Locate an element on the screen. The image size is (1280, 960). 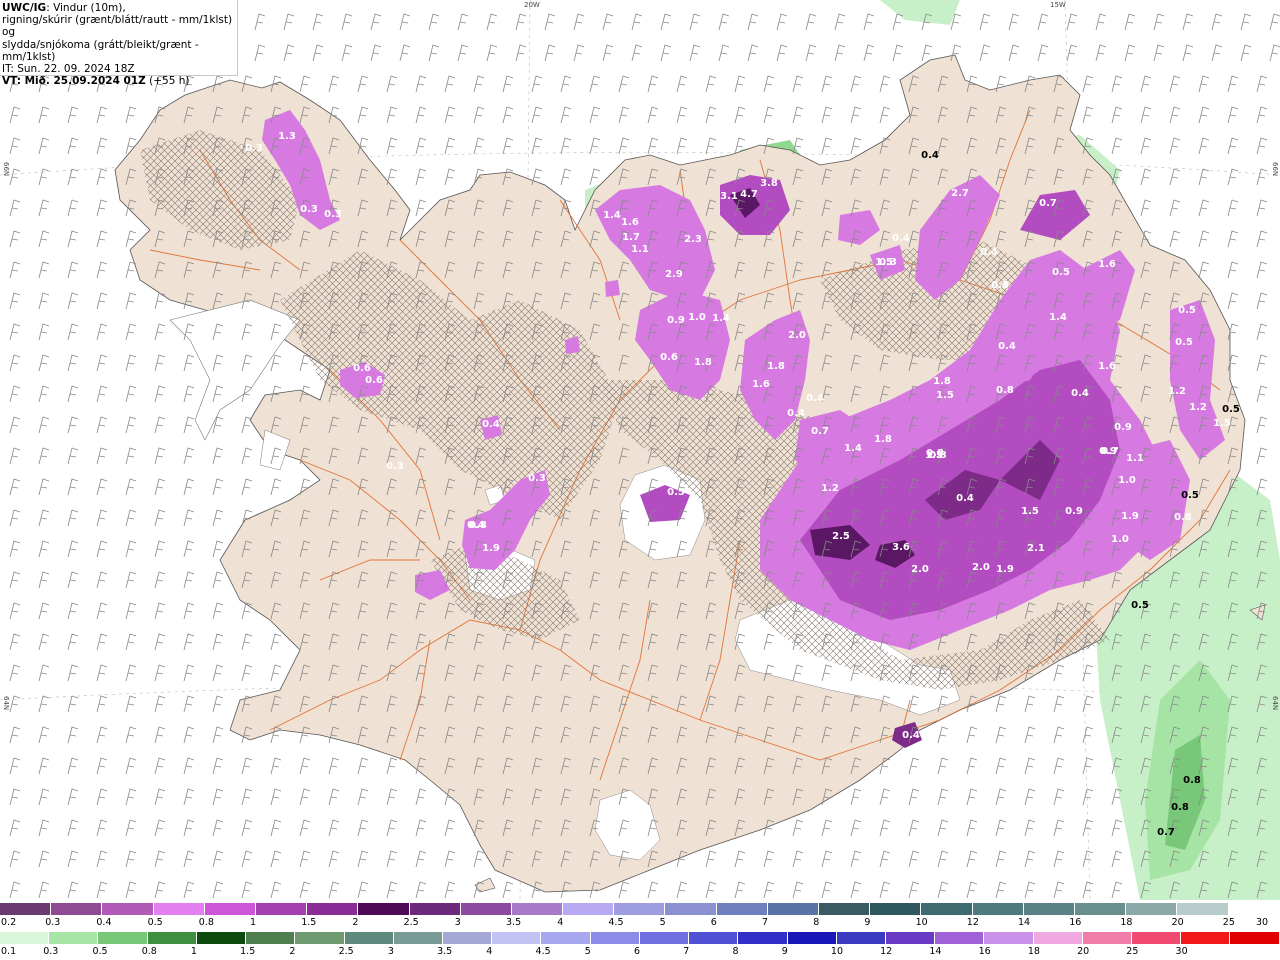
snow-value-label: 0.5 is located at coordinates (1061, 272).